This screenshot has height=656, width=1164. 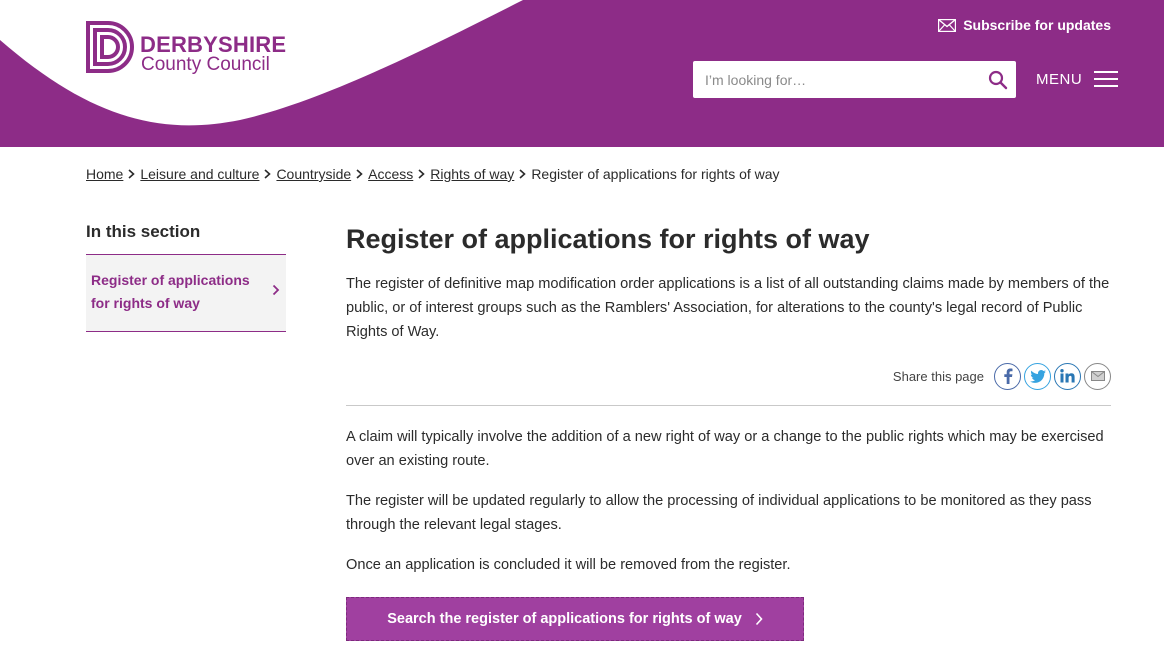 What do you see at coordinates (313, 174) in the screenshot?
I see `breadcrumb-countryside: Countryside` at bounding box center [313, 174].